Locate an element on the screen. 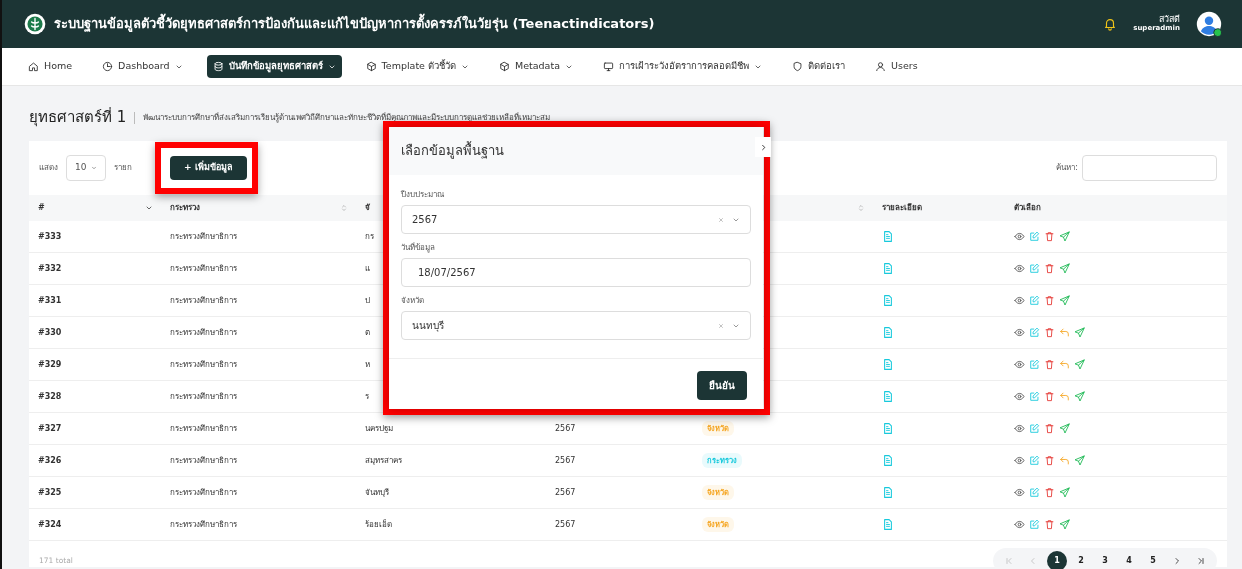 Image resolution: width=1242 pixels, height=569 pixels. chevron-left-icon is located at coordinates (1033, 560).